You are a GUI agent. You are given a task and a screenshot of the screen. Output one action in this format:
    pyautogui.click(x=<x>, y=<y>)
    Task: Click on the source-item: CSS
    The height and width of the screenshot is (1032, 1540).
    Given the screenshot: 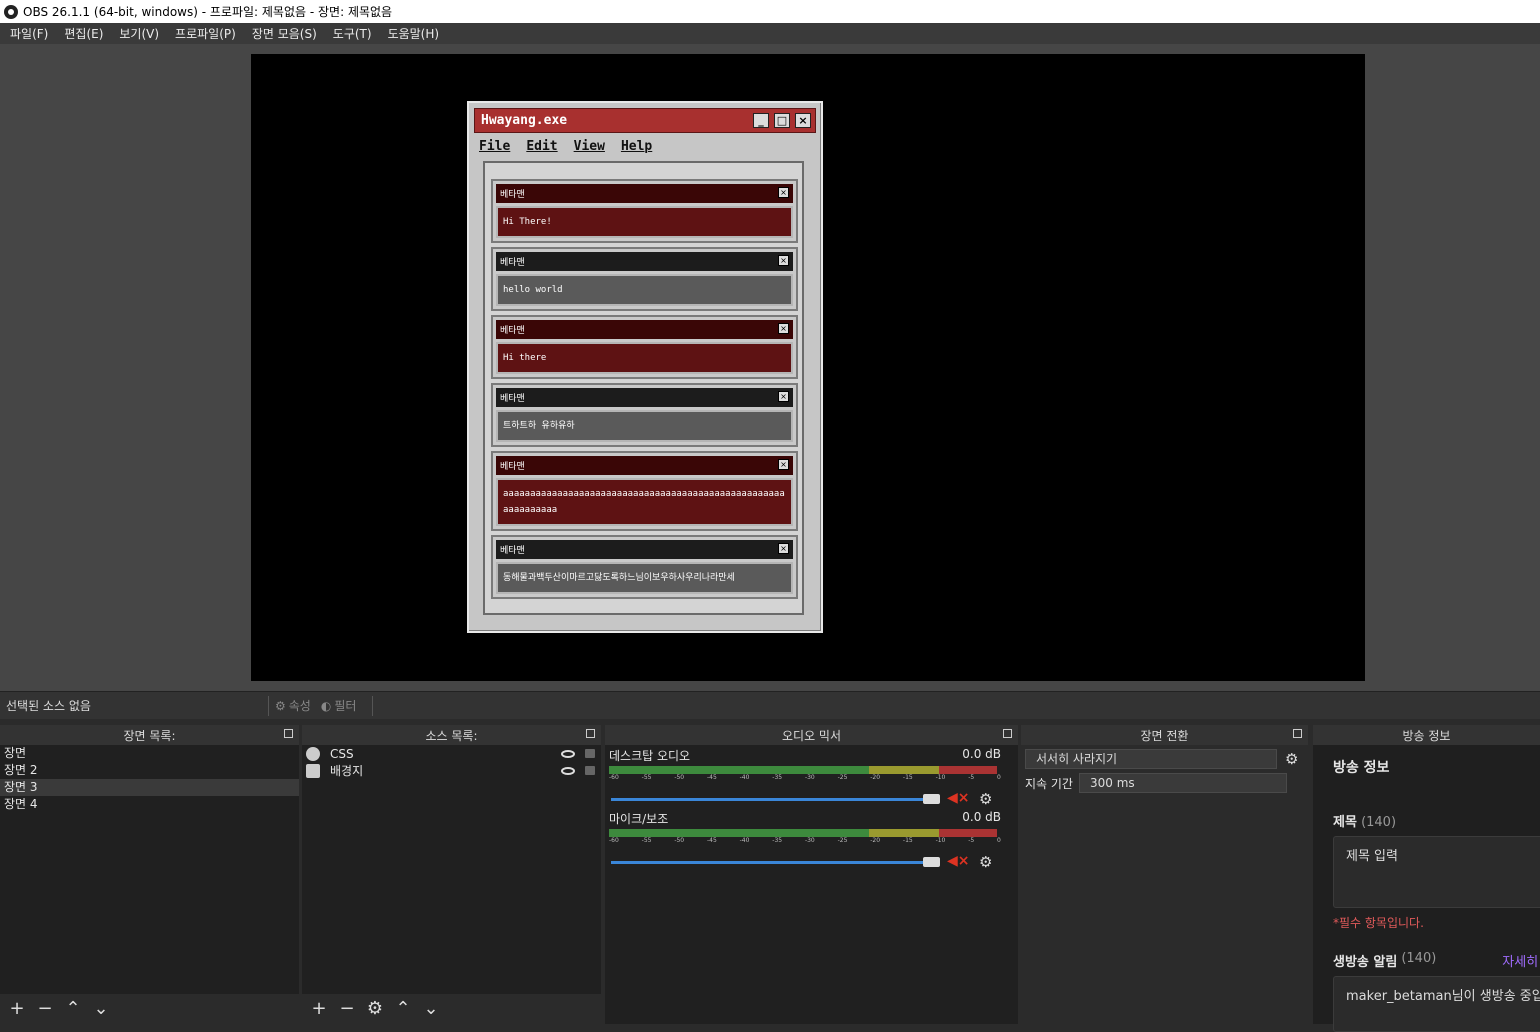 What is the action you would take?
    pyautogui.click(x=451, y=753)
    